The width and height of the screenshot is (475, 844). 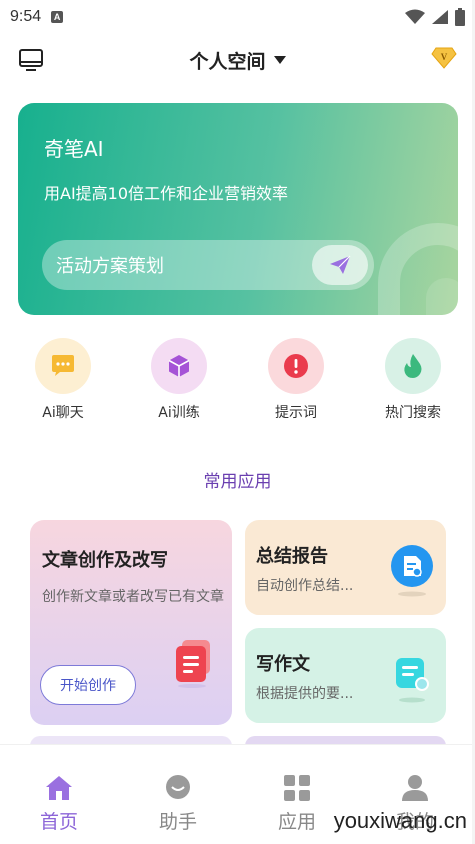 What do you see at coordinates (74, 149) in the screenshot?
I see `banner-title: 奇笔AI` at bounding box center [74, 149].